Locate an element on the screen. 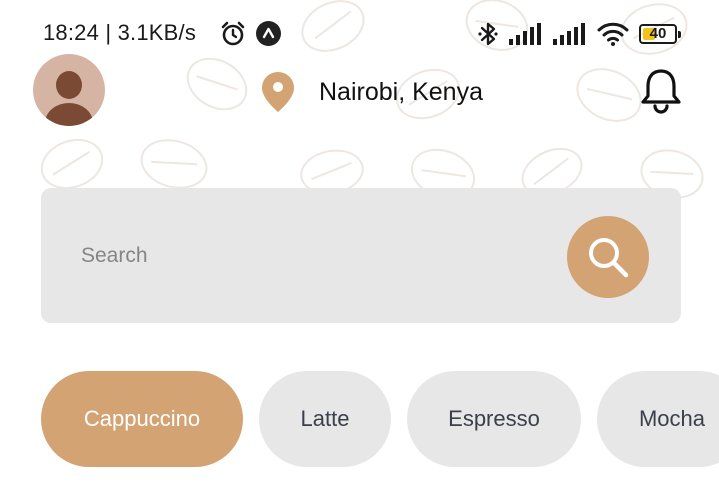  search-input is located at coordinates (311, 256).